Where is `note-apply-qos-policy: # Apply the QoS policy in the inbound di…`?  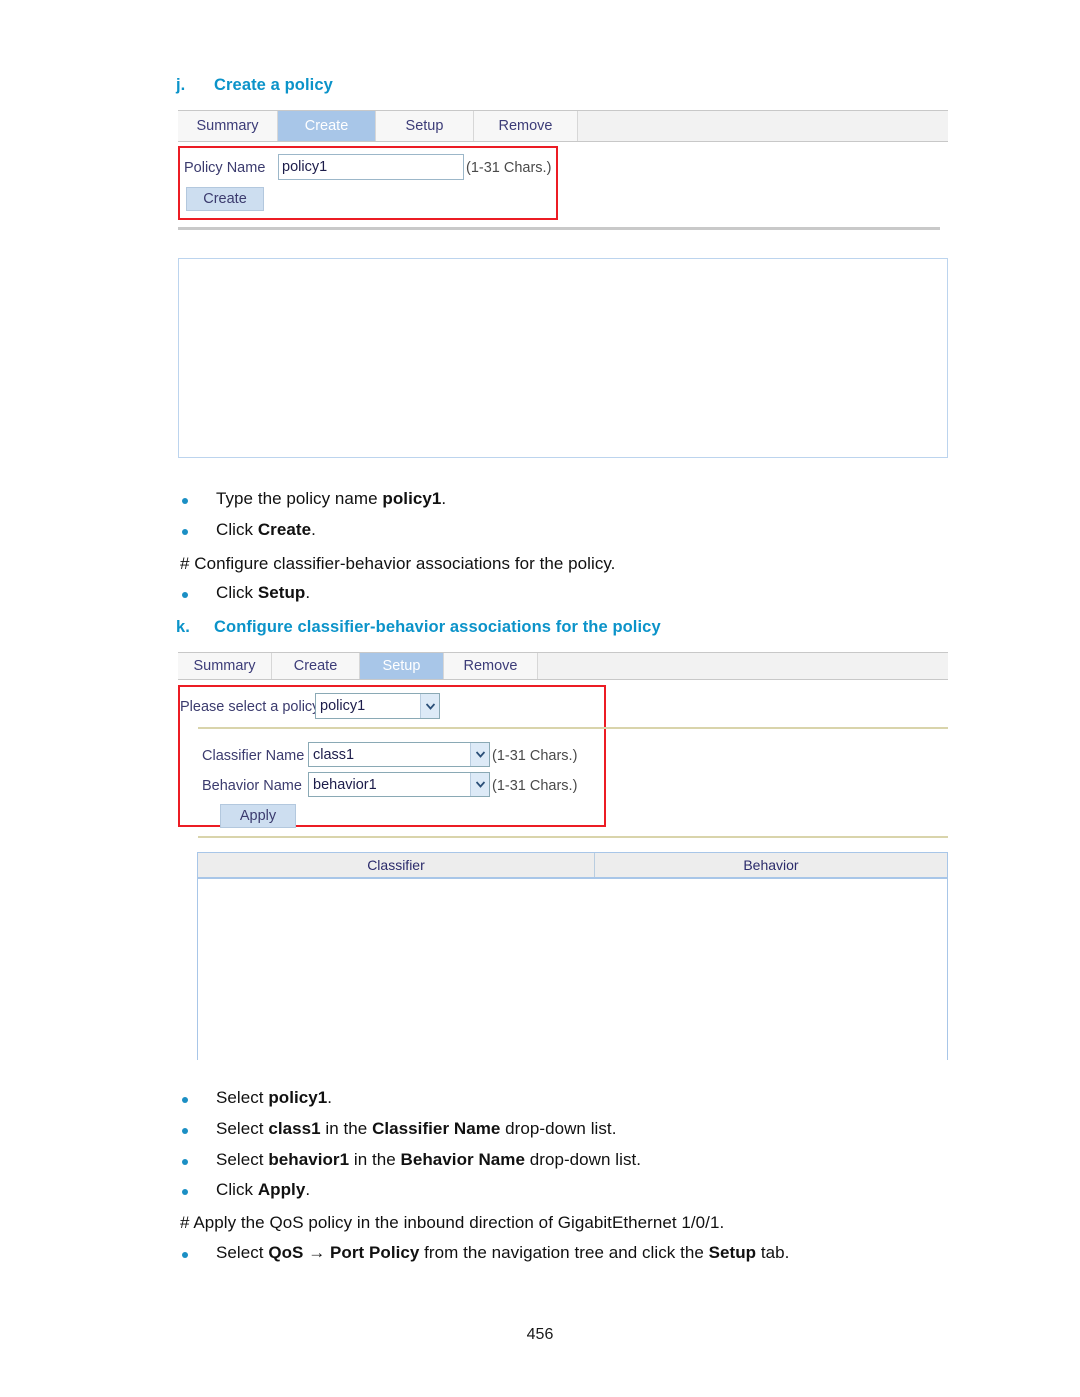
note-apply-qos-policy: # Apply the QoS policy in the inbound di… is located at coordinates (452, 1222).